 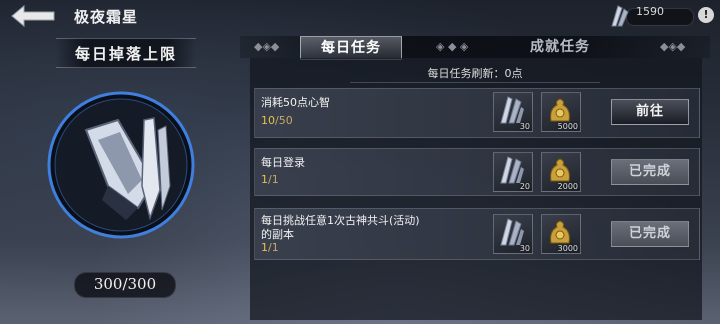 I want to click on daily-drop-limit-banner: 每日掉落上限, so click(x=126, y=53).